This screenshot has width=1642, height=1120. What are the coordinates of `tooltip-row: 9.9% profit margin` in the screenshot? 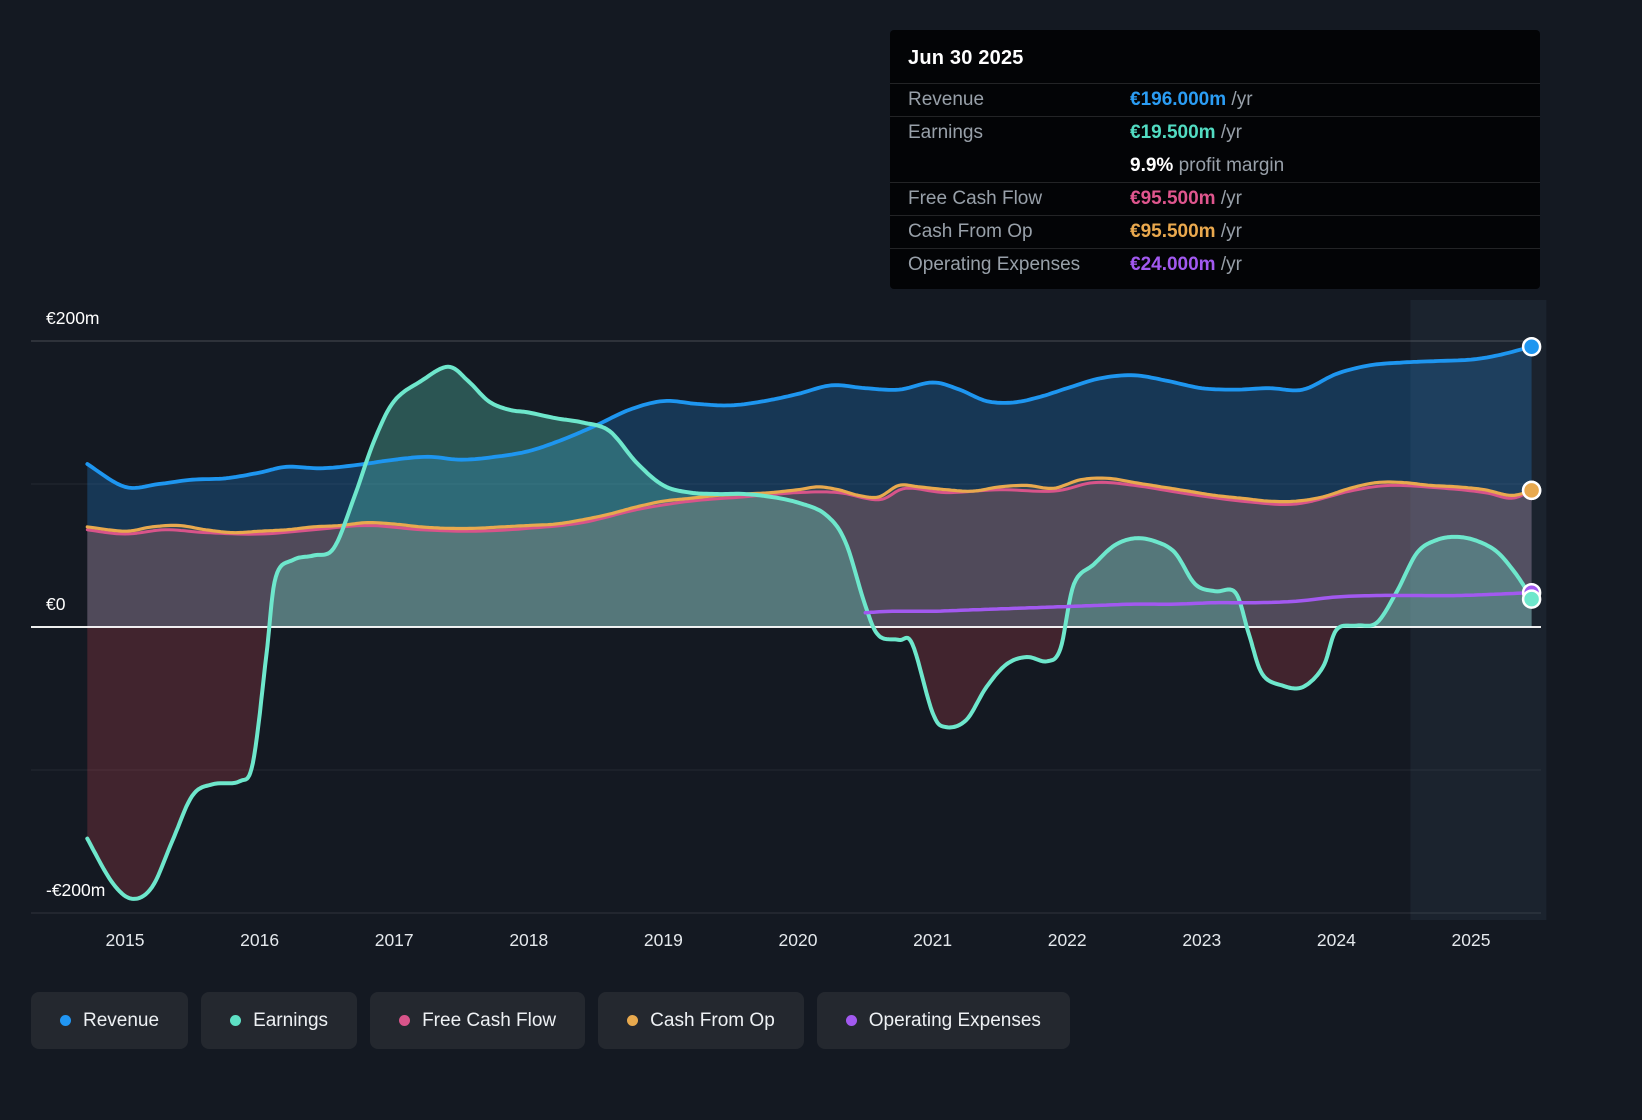 It's located at (1215, 165).